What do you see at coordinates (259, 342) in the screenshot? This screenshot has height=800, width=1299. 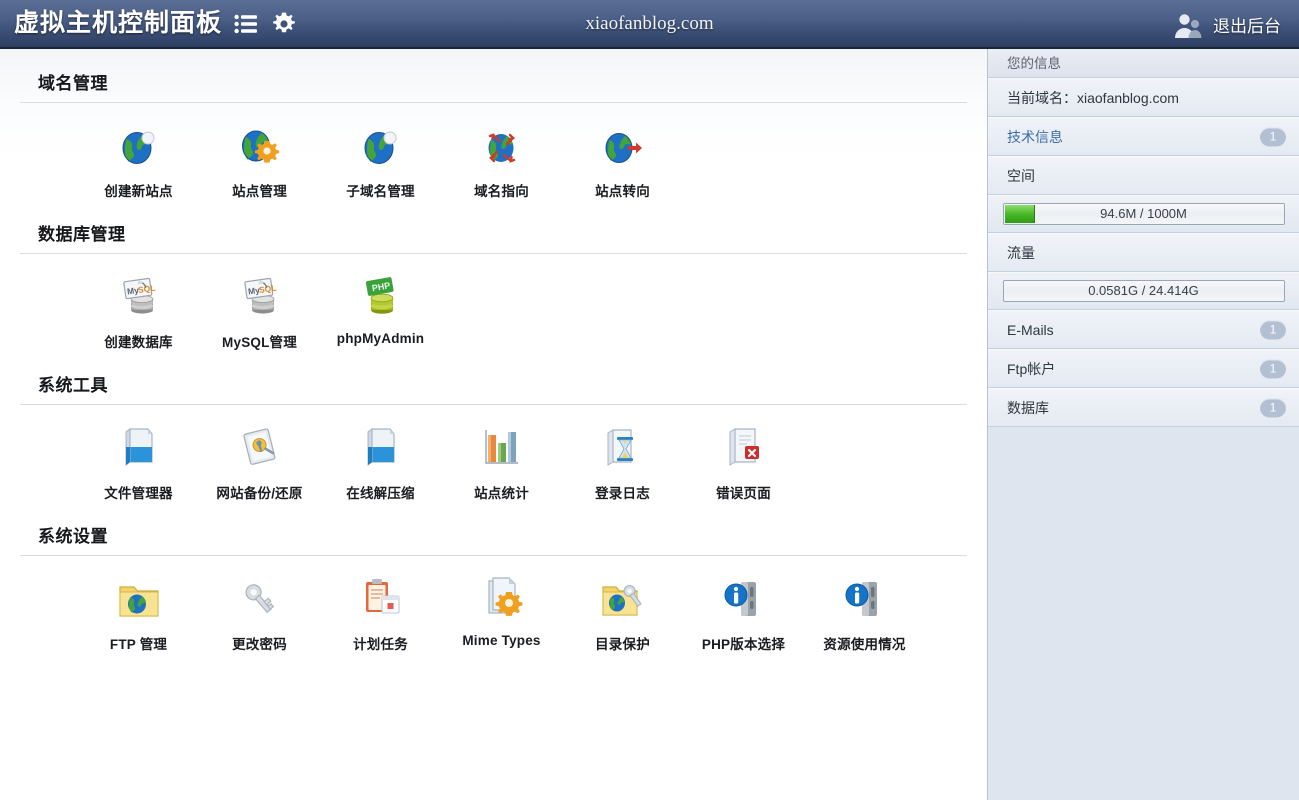 I see `tile-caption: MySQL管理` at bounding box center [259, 342].